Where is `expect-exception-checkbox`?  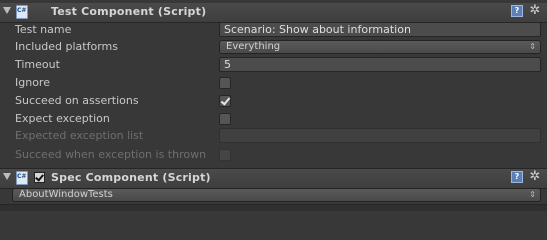 expect-exception-checkbox is located at coordinates (225, 119).